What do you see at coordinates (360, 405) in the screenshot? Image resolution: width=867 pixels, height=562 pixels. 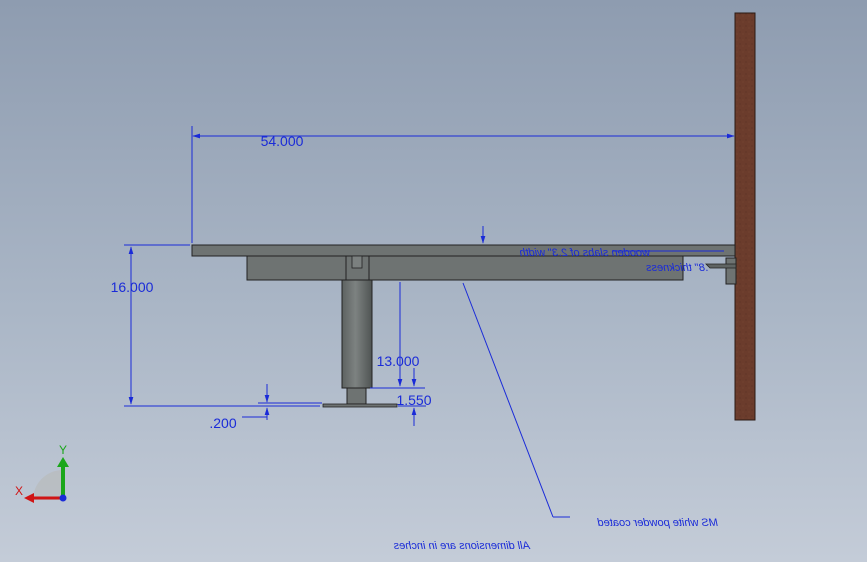 I see `base-plate` at bounding box center [360, 405].